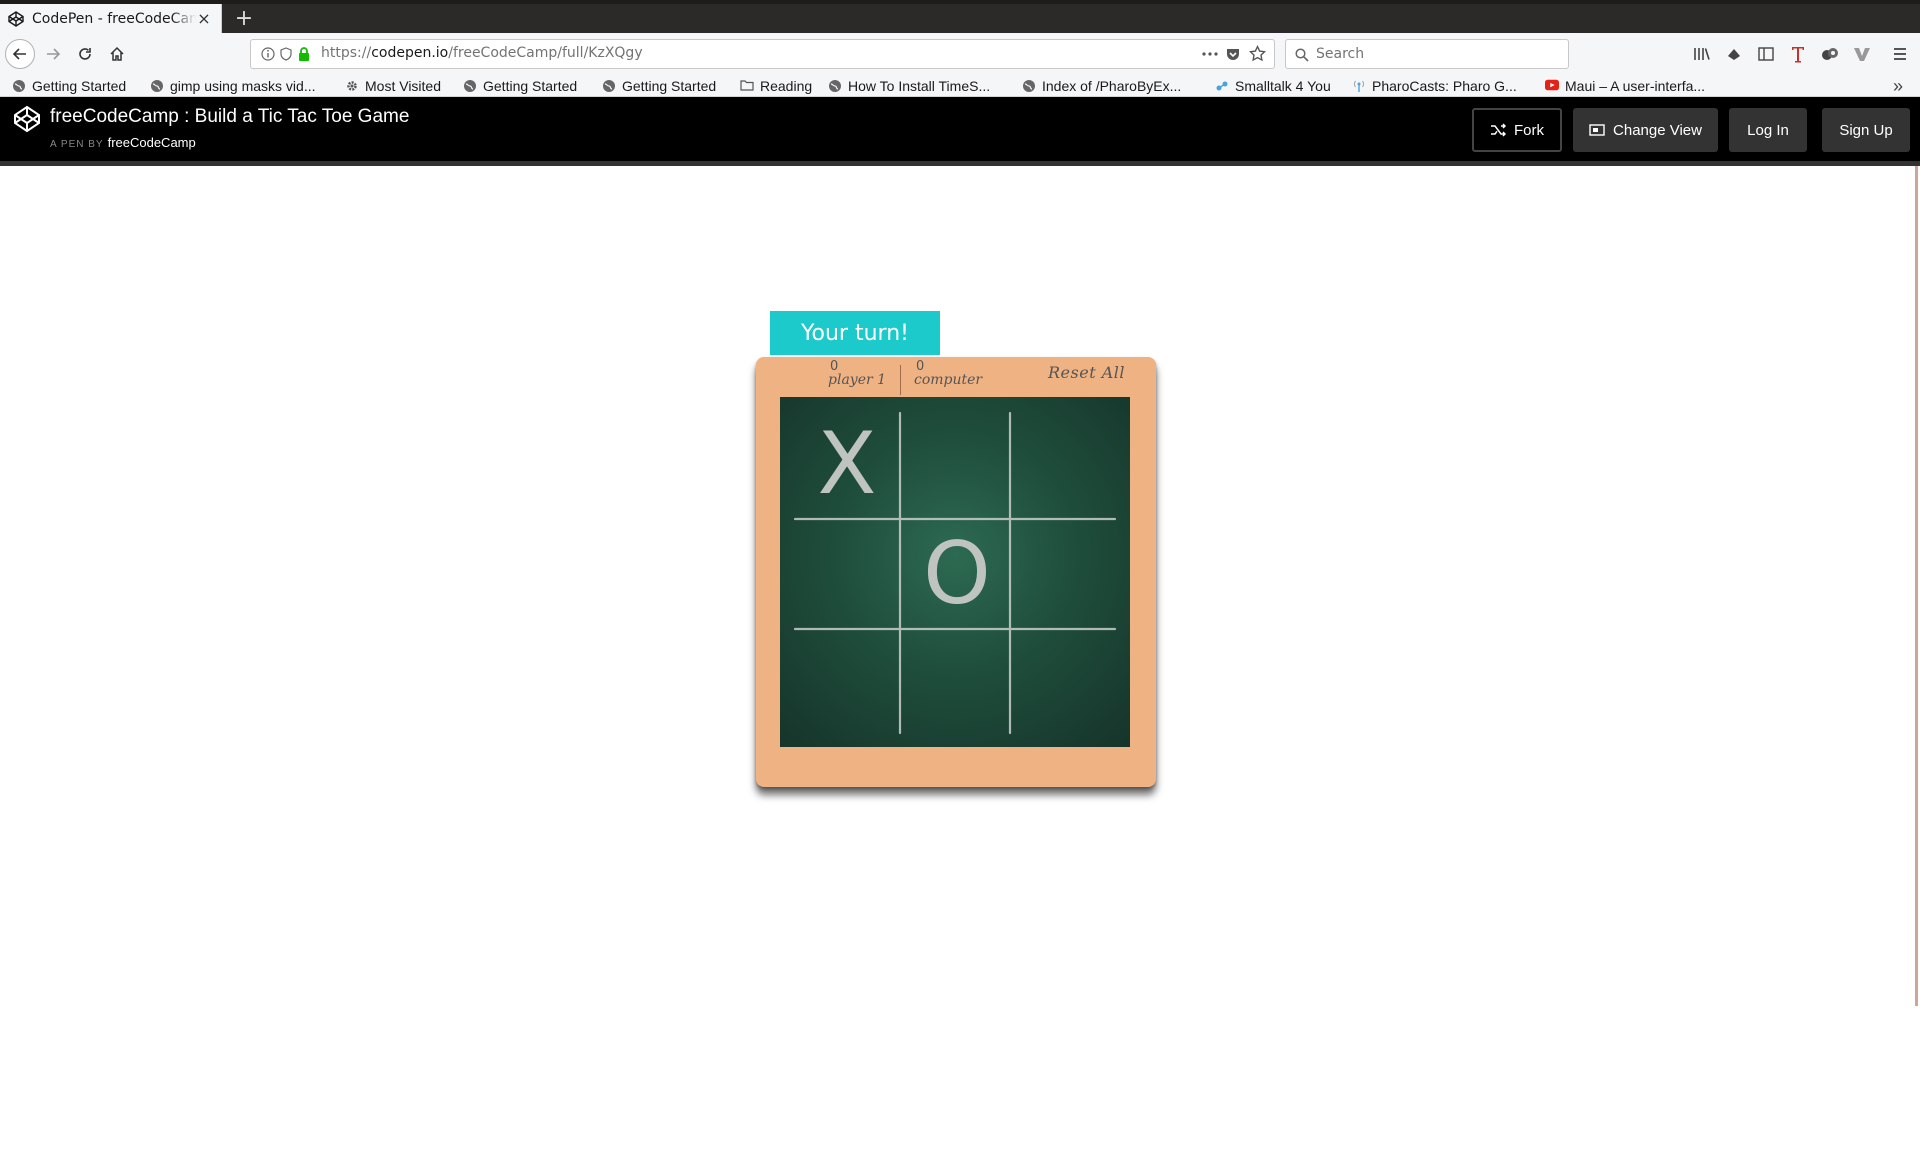 The image size is (1920, 1176). I want to click on reload-icon, so click(85, 54).